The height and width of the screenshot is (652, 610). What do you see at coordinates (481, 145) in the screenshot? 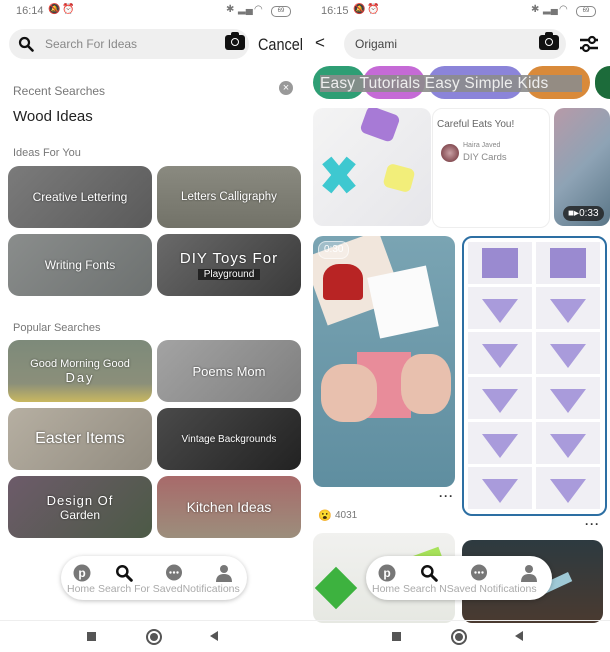
I see `pin-user: Haira Javed` at bounding box center [481, 145].